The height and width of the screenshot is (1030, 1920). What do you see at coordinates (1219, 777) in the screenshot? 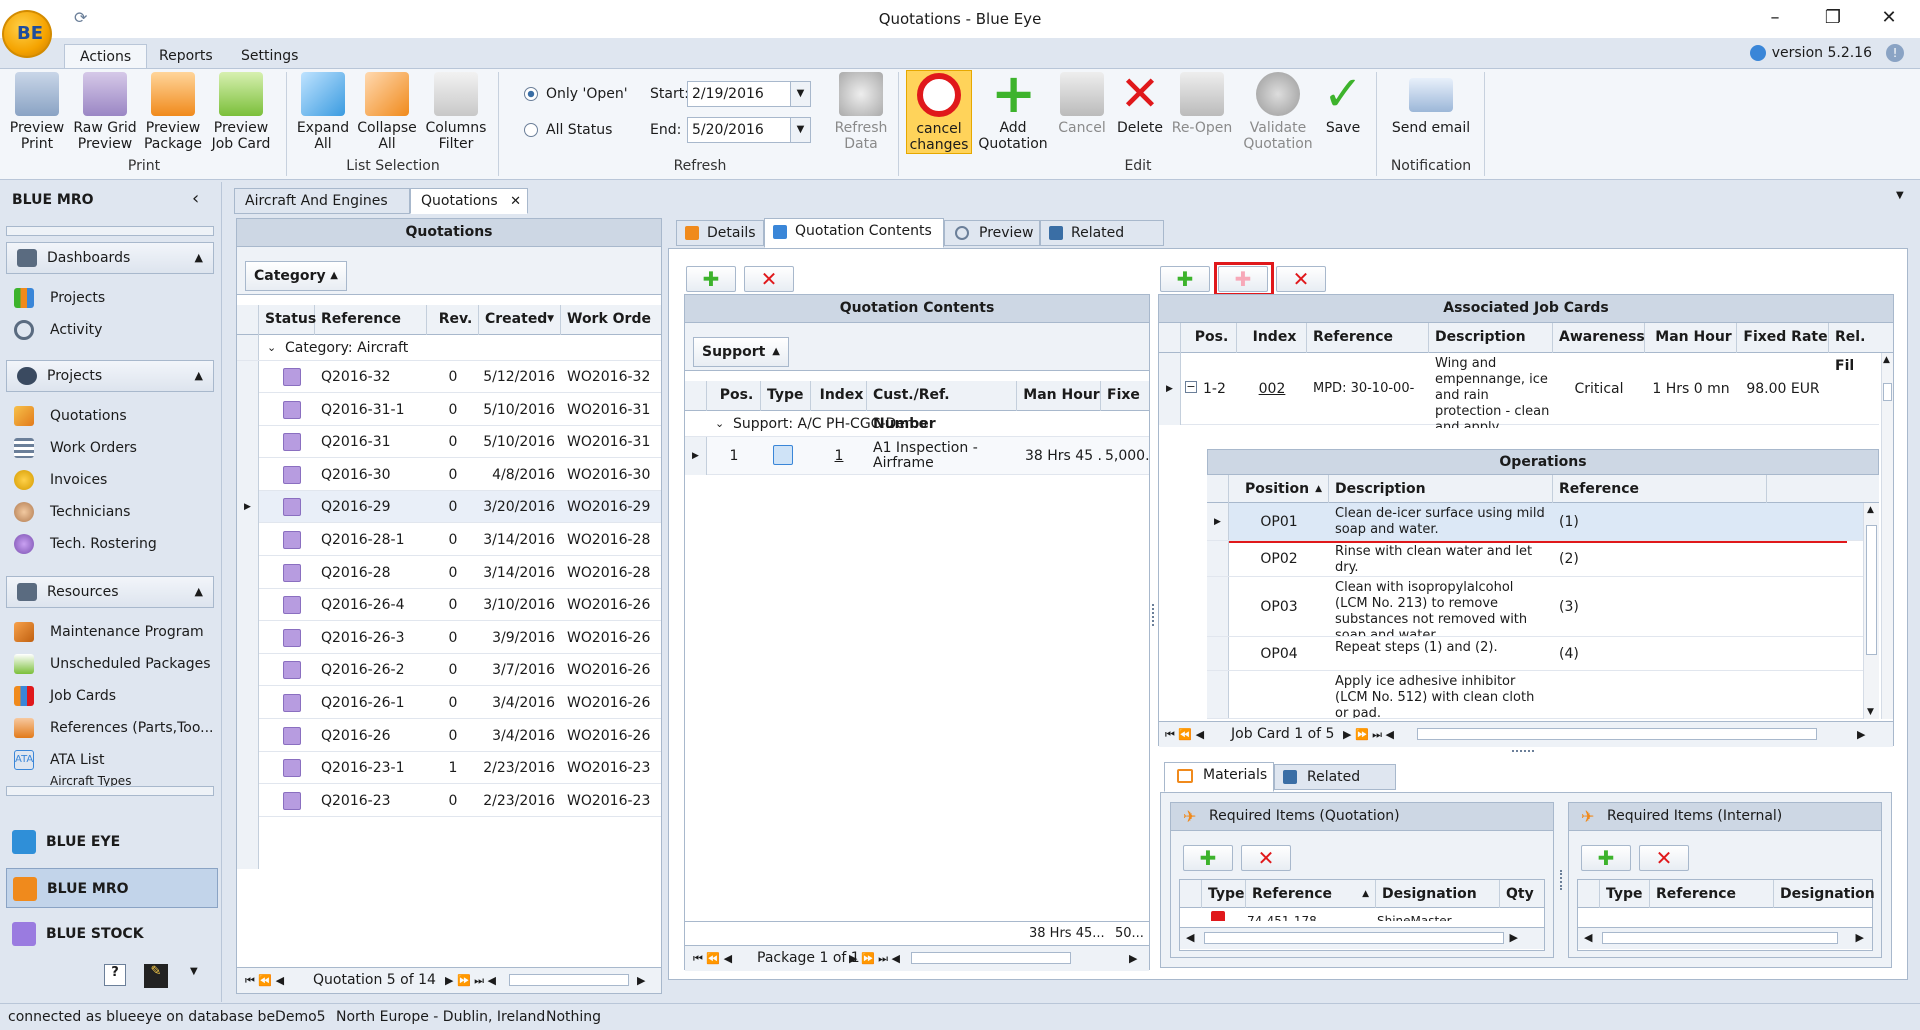
I see `tab-materials: Materials` at bounding box center [1219, 777].